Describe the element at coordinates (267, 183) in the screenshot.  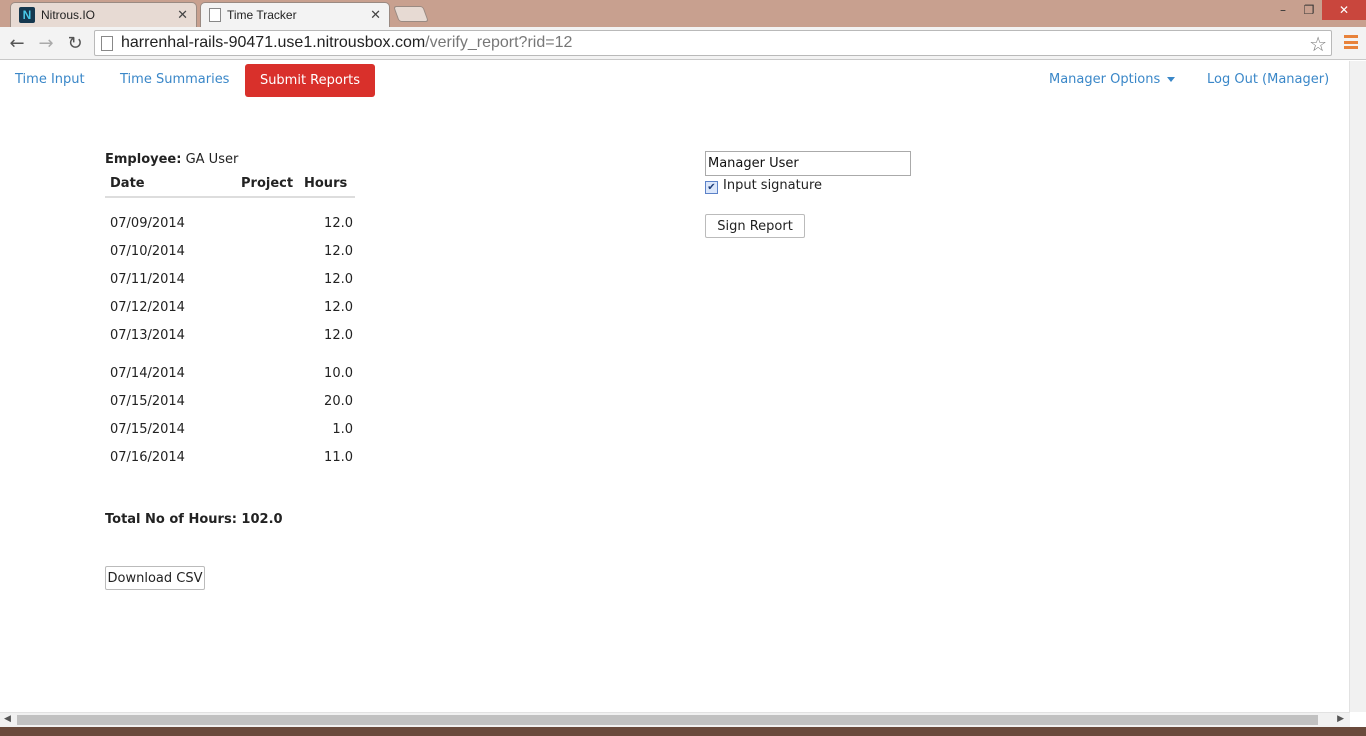
I see `col-project: Project` at that location.